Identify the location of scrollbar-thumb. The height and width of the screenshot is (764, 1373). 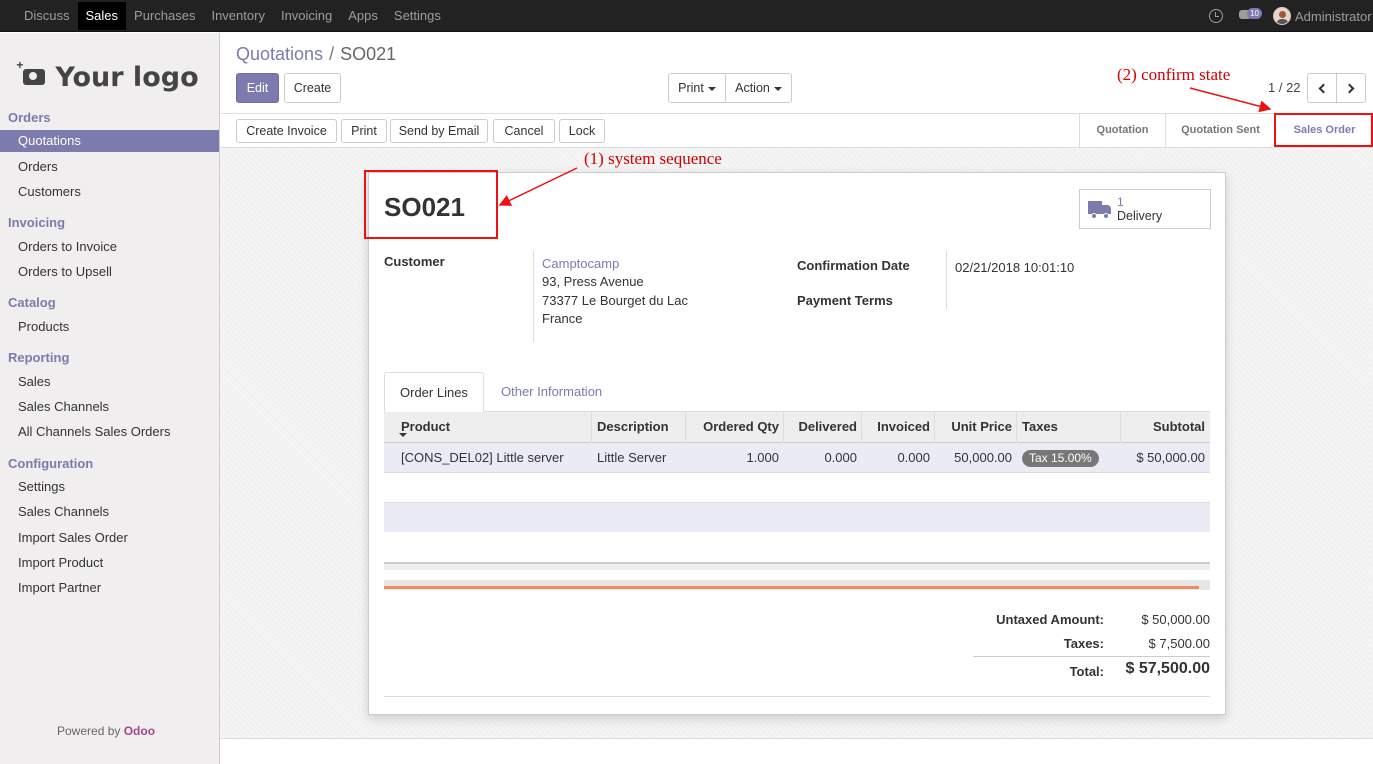
(791, 587).